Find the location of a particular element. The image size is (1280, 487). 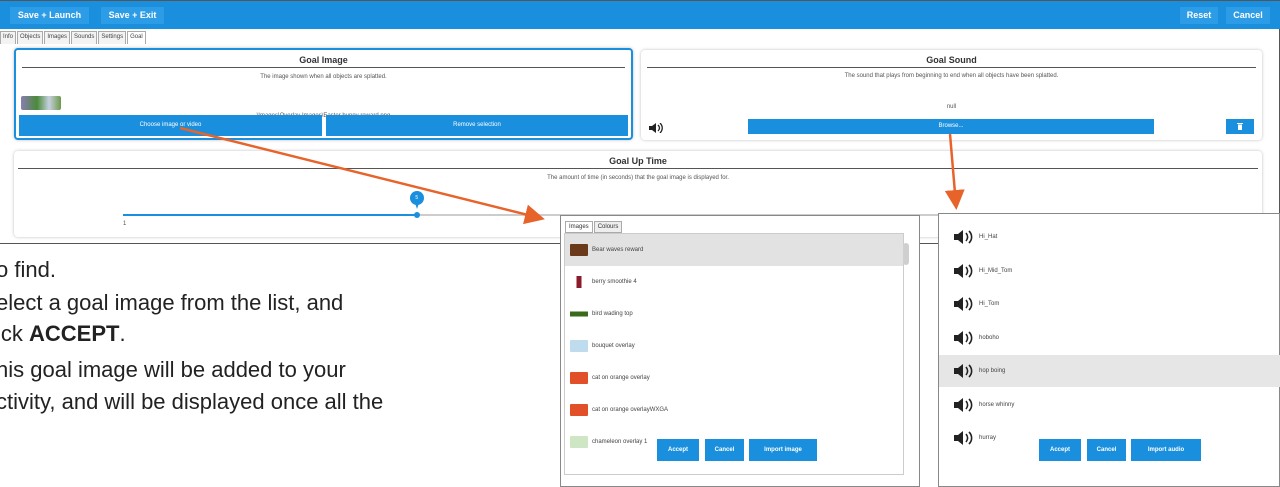

trash-icon is located at coordinates (1240, 126).